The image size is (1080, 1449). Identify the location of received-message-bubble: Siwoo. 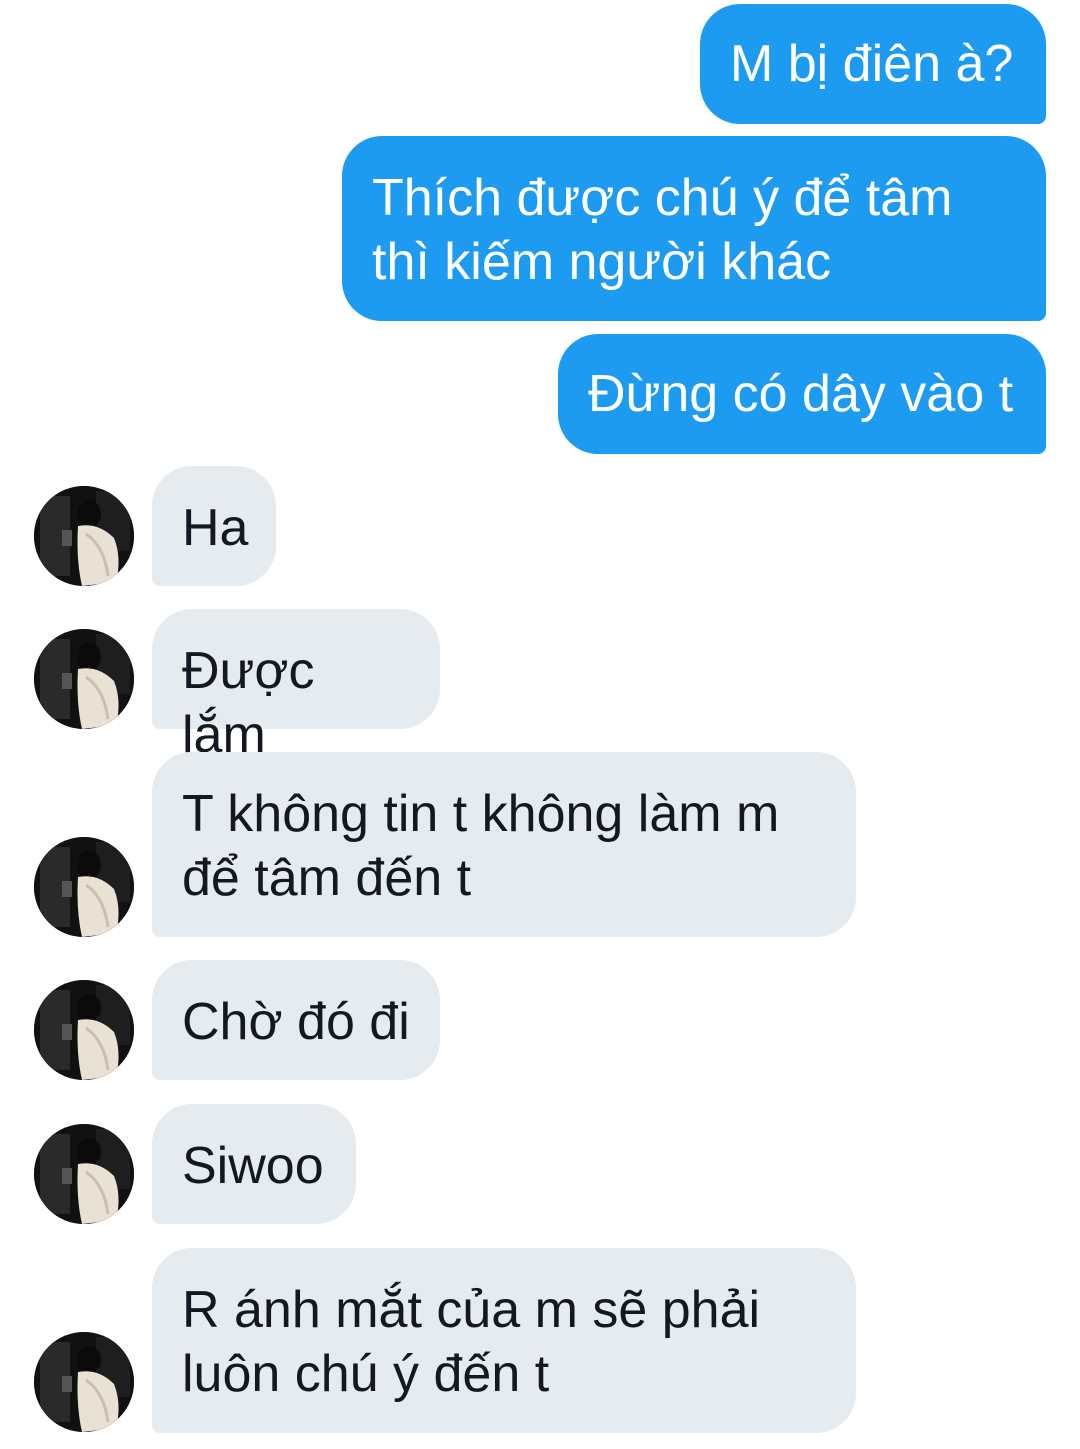
(254, 1164).